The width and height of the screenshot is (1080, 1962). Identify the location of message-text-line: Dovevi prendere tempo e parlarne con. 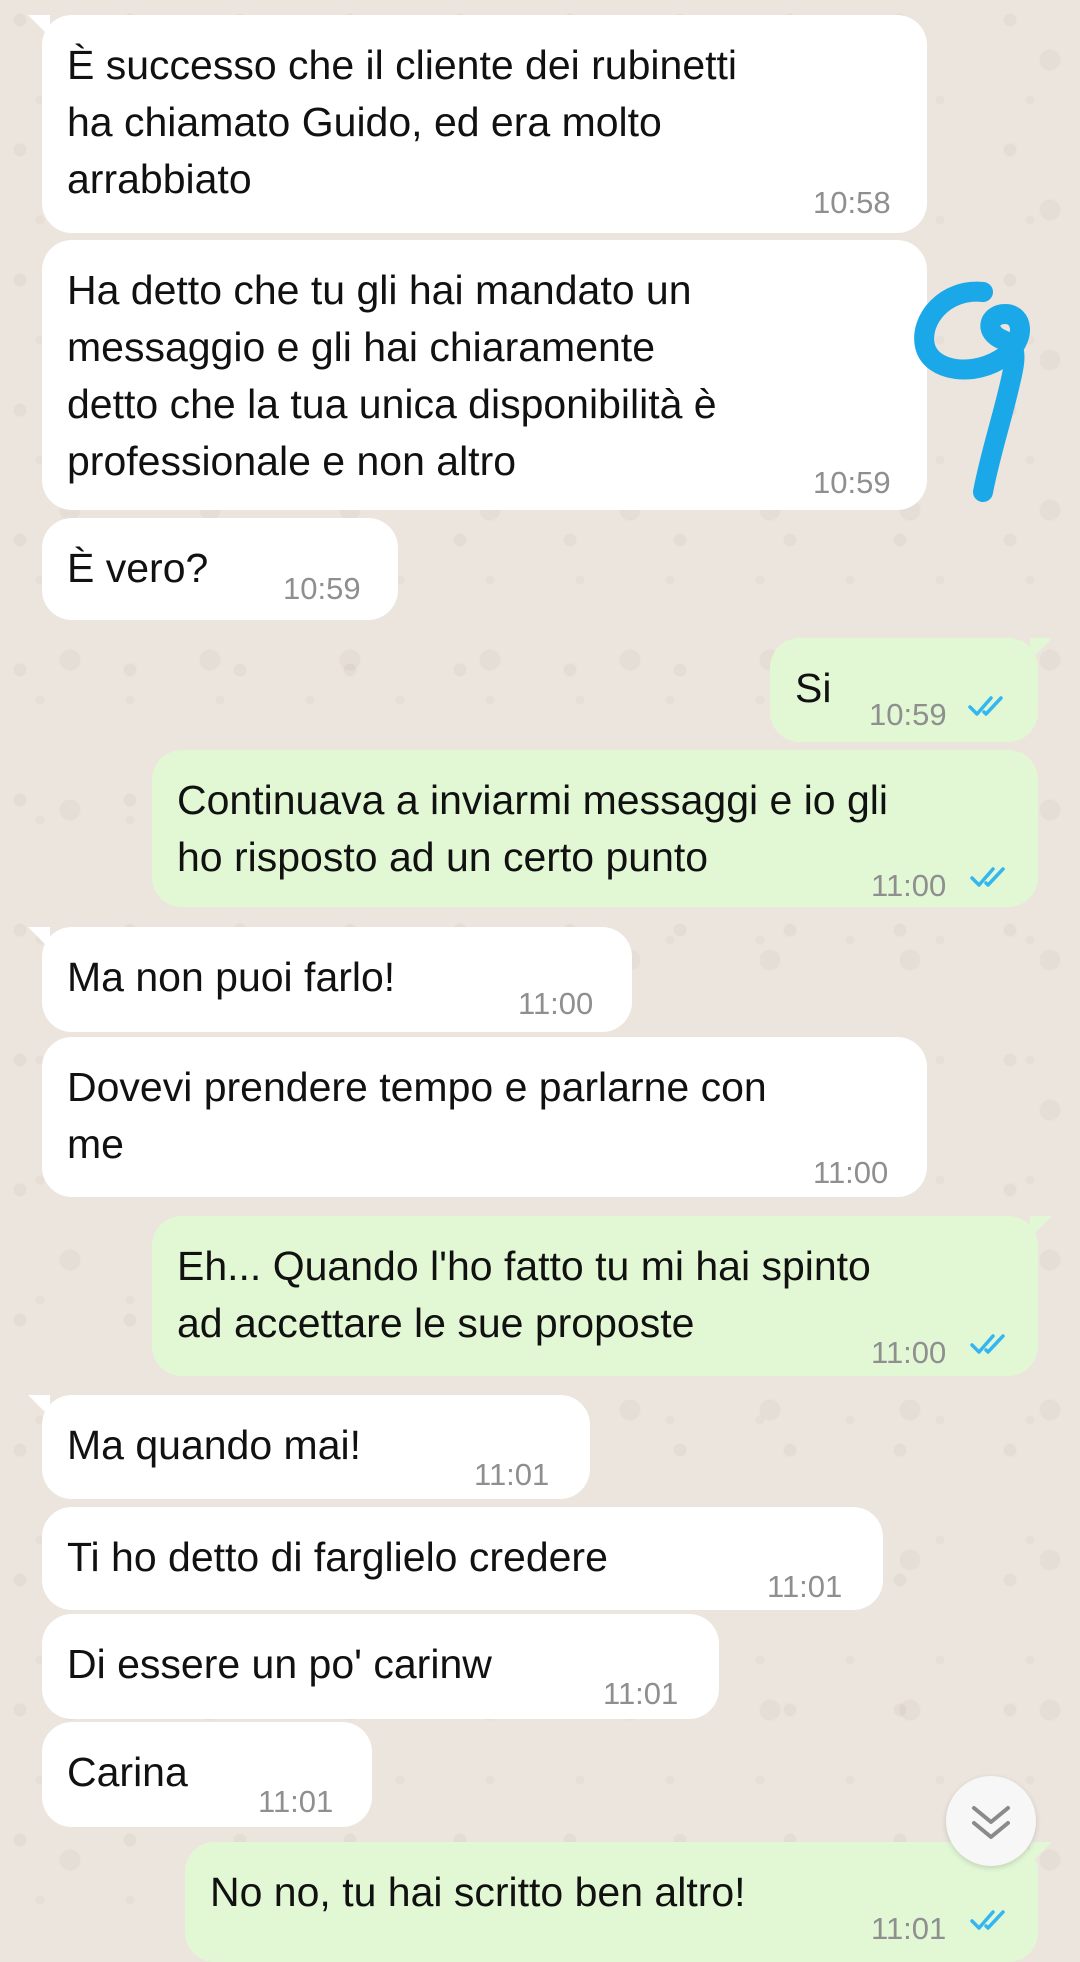
(417, 1087).